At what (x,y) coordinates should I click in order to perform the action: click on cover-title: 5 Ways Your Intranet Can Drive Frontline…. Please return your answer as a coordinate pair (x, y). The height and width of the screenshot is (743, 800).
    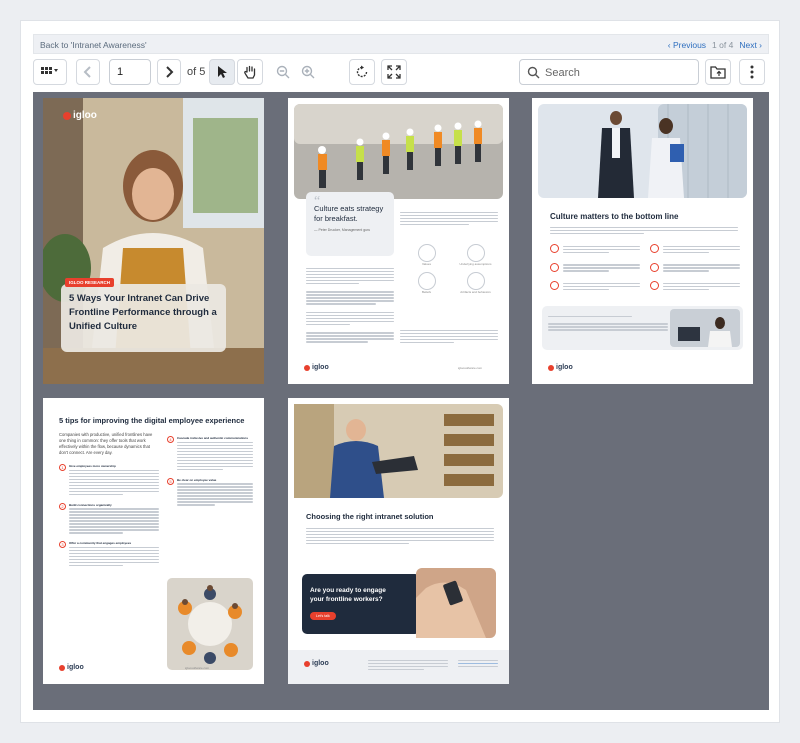
    Looking at the image, I should click on (143, 312).